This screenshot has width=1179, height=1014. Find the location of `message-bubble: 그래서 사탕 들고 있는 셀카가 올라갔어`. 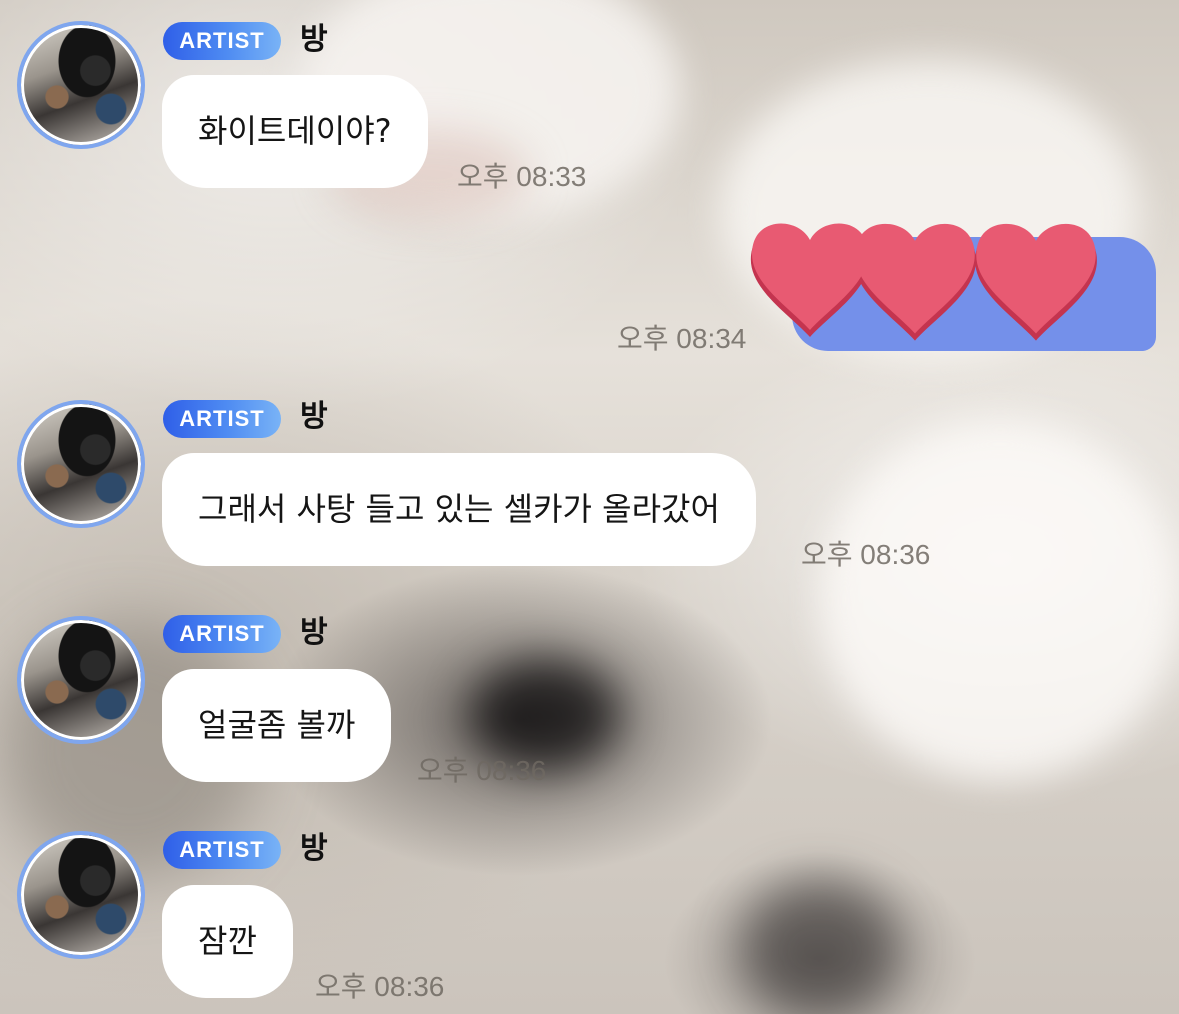

message-bubble: 그래서 사탕 들고 있는 셀카가 올라갔어 is located at coordinates (459, 509).